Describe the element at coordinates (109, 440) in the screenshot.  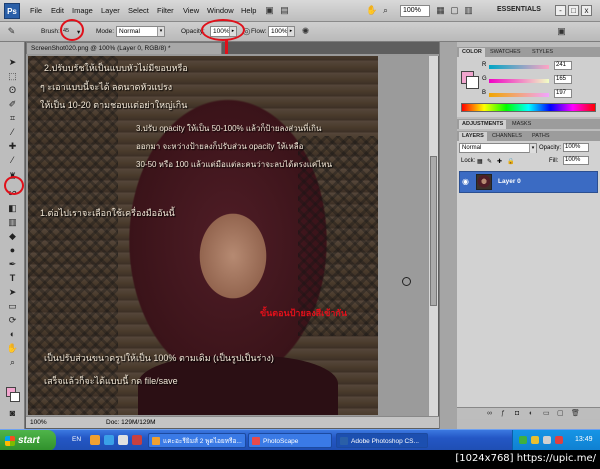
I see `ie-icon` at that location.